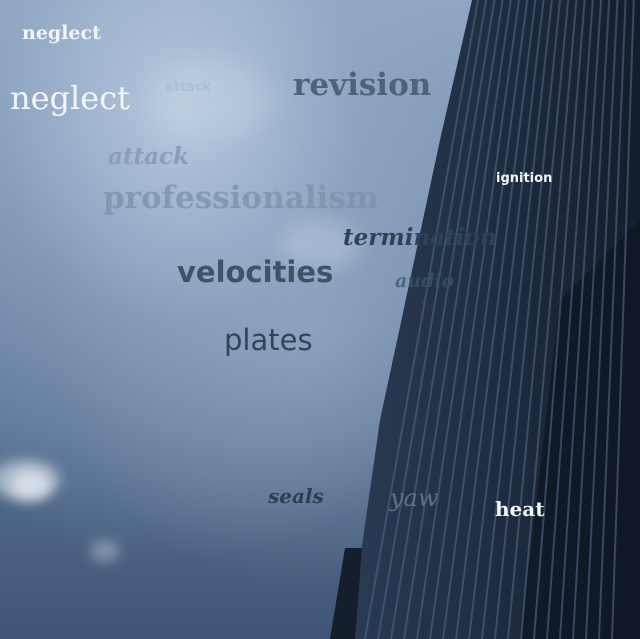 The image size is (640, 639). What do you see at coordinates (148, 156) in the screenshot?
I see `word-attack-script: attack` at bounding box center [148, 156].